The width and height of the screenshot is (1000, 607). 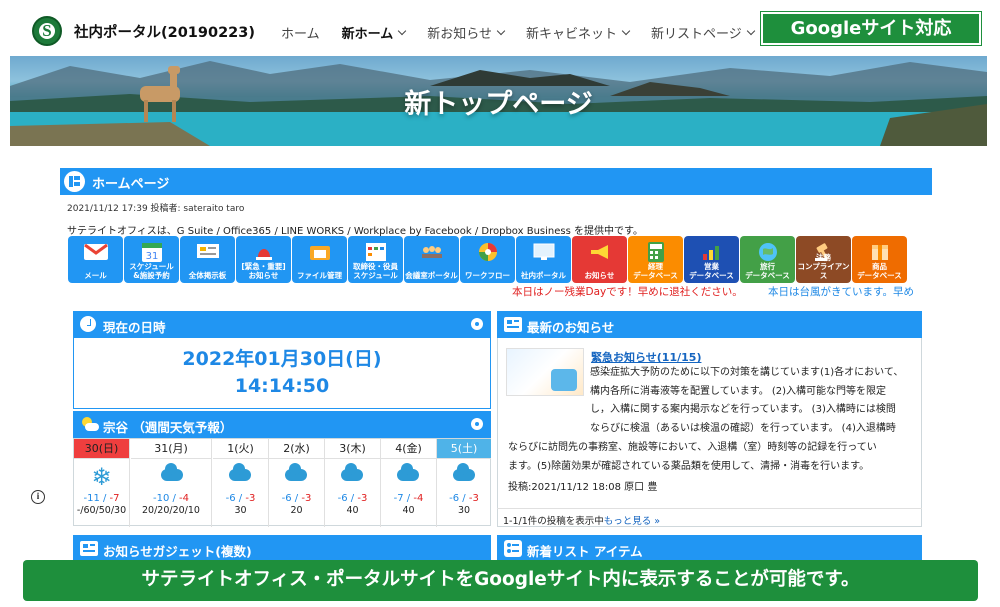 I want to click on app-label: 旅行 データベース, so click(x=767, y=271).